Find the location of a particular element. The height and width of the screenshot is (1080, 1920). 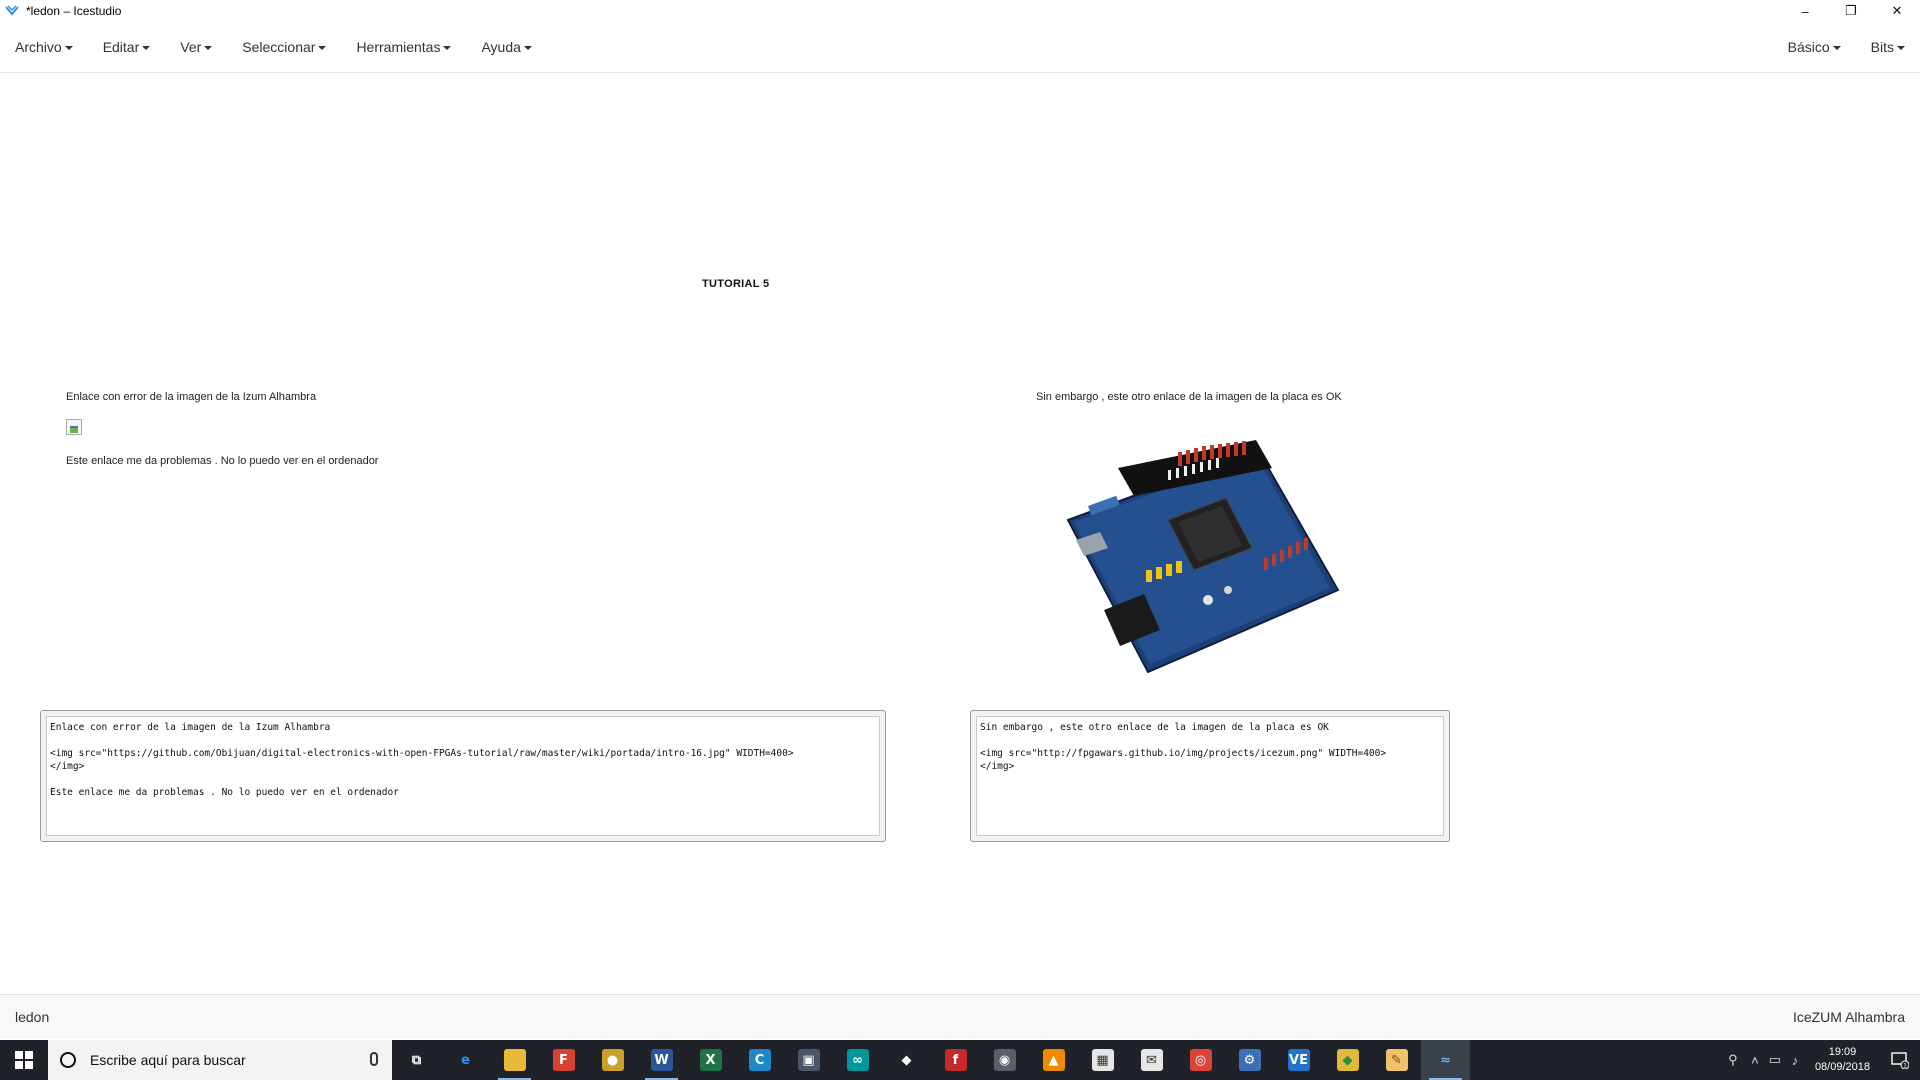

window-title: *ledon – Icestudio is located at coordinates (74, 11).